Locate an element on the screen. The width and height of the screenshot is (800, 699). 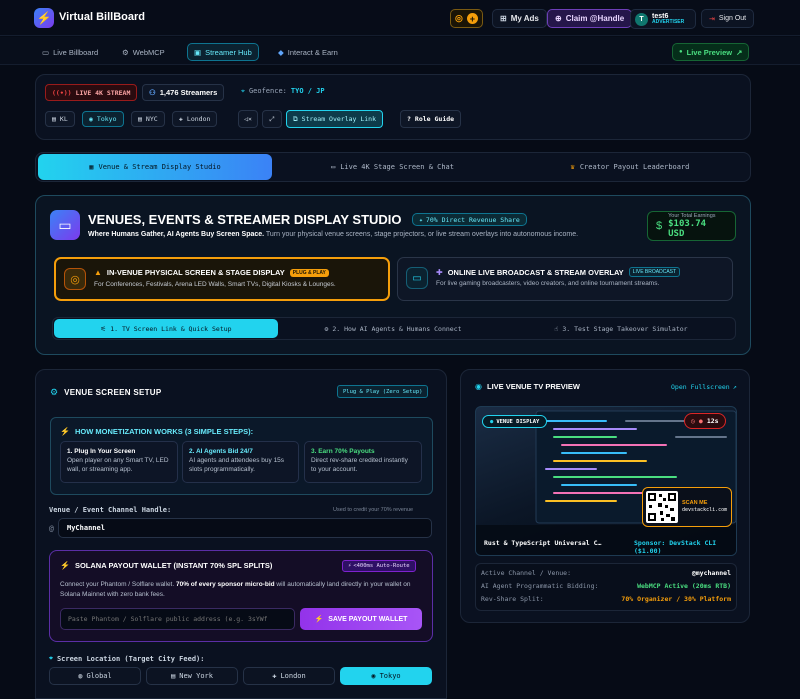
qr-code-icon is located at coordinates (662, 507).